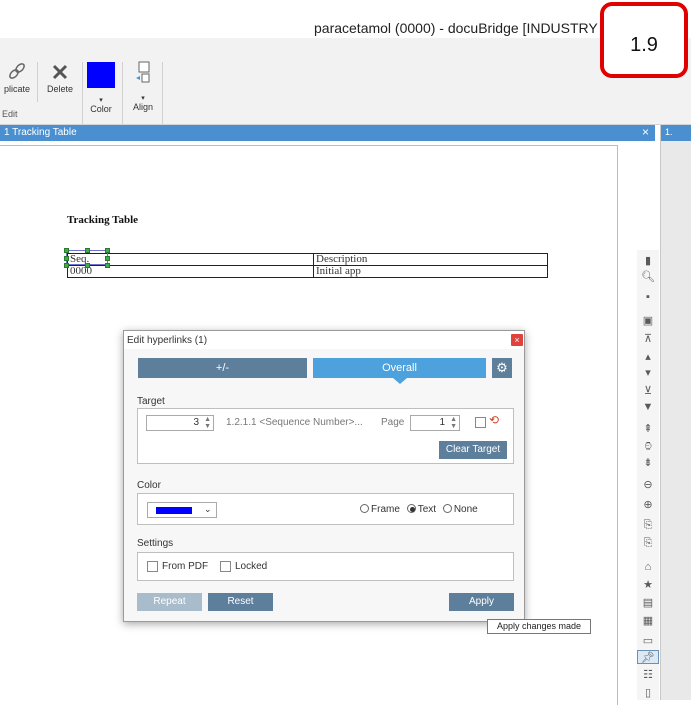 Image resolution: width=691 pixels, height=705 pixels. I want to click on color-mode-radios: Frame Text None, so click(419, 509).